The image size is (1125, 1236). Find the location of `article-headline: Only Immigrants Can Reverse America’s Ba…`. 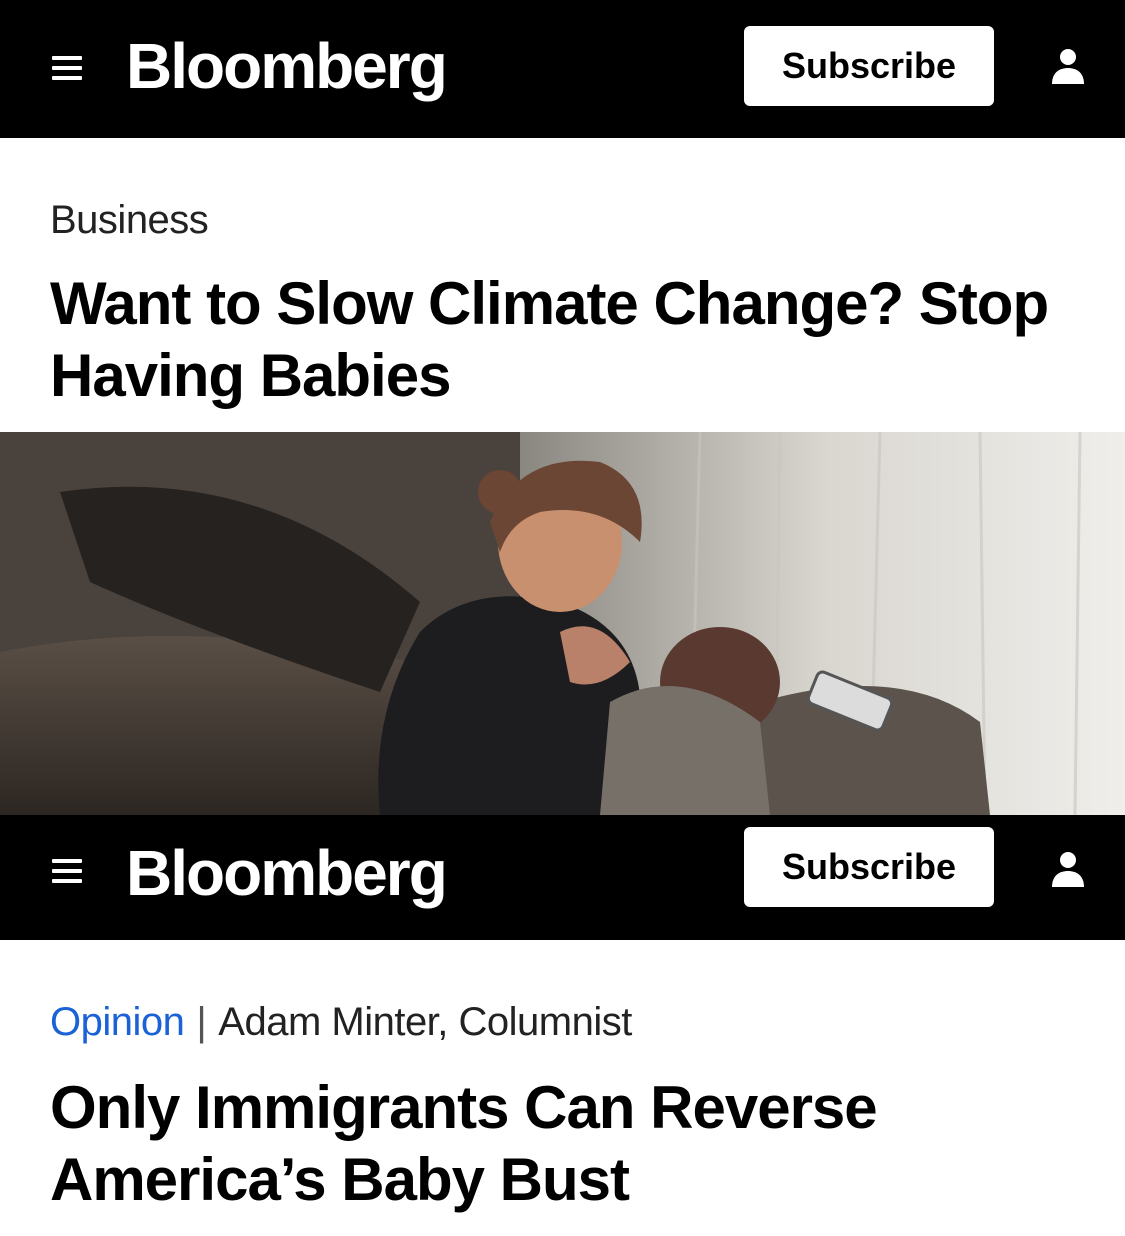

article-headline: Only Immigrants Can Reverse America’s Ba… is located at coordinates (570, 1144).